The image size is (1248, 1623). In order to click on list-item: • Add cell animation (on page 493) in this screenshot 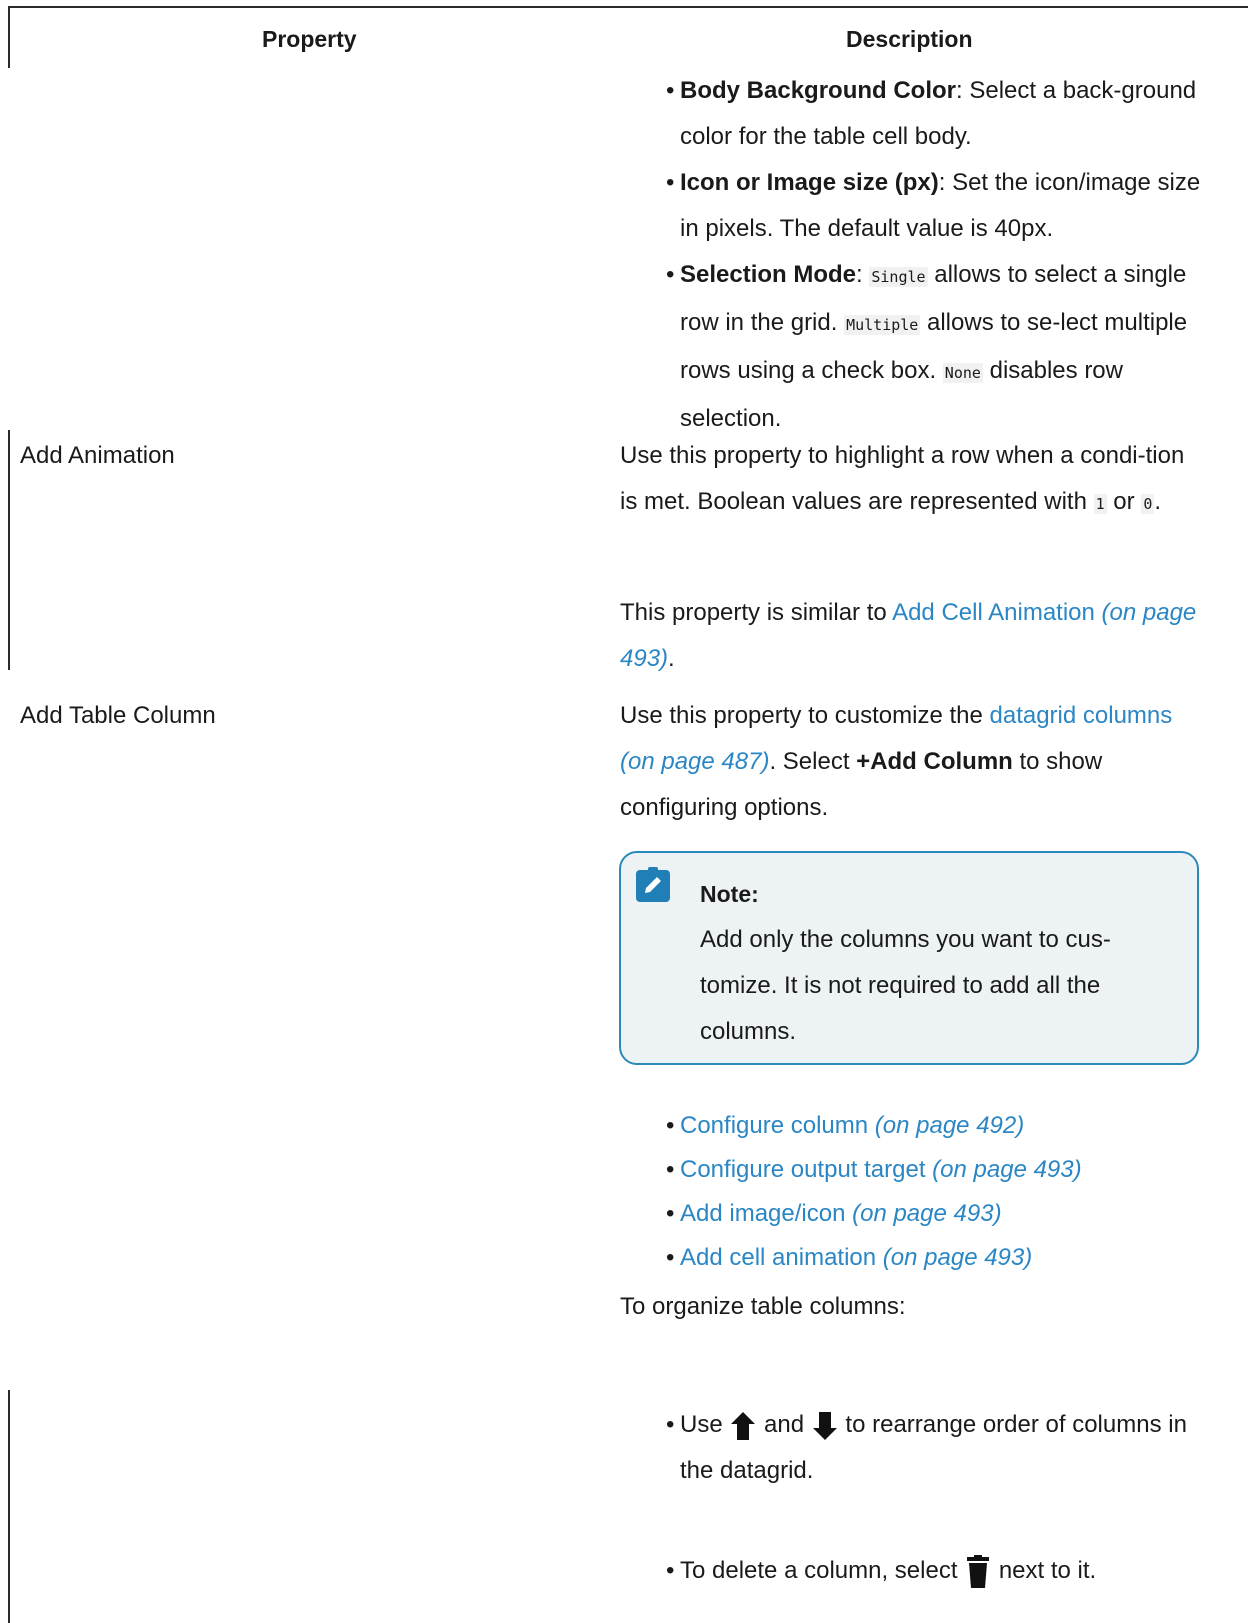, I will do `click(874, 1258)`.